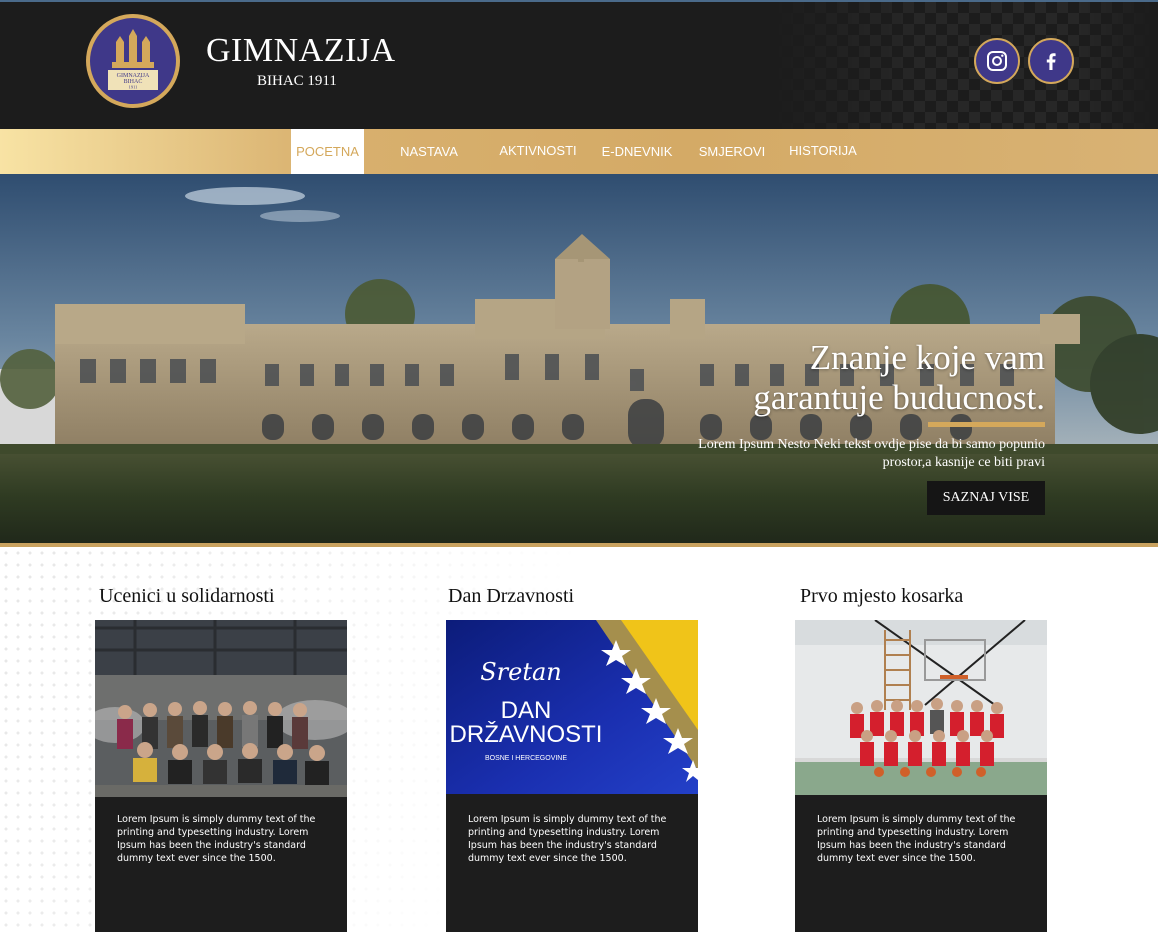  Describe the element at coordinates (959, 65) in the screenshot. I see `header-pattern` at that location.